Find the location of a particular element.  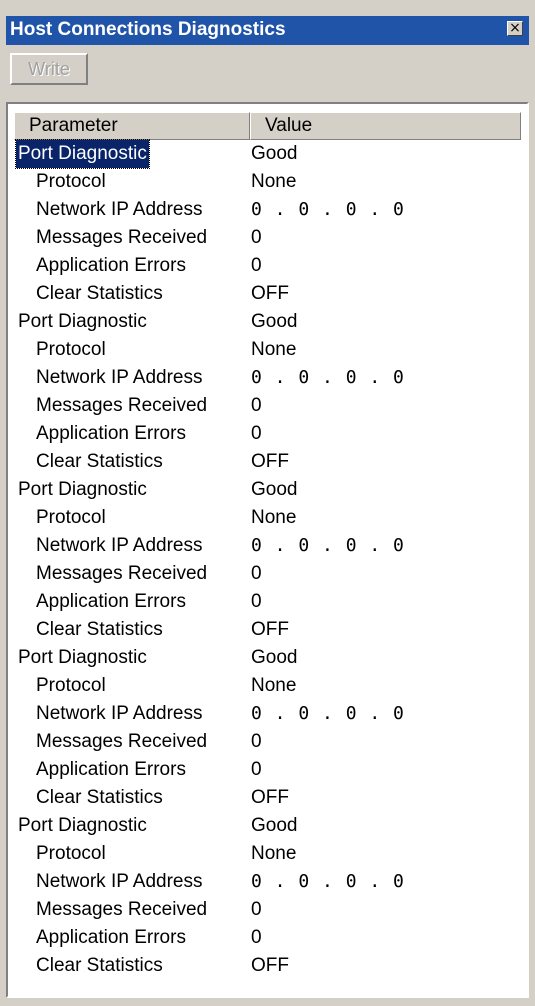

window-title: Host Connections Diagnostics is located at coordinates (148, 29).